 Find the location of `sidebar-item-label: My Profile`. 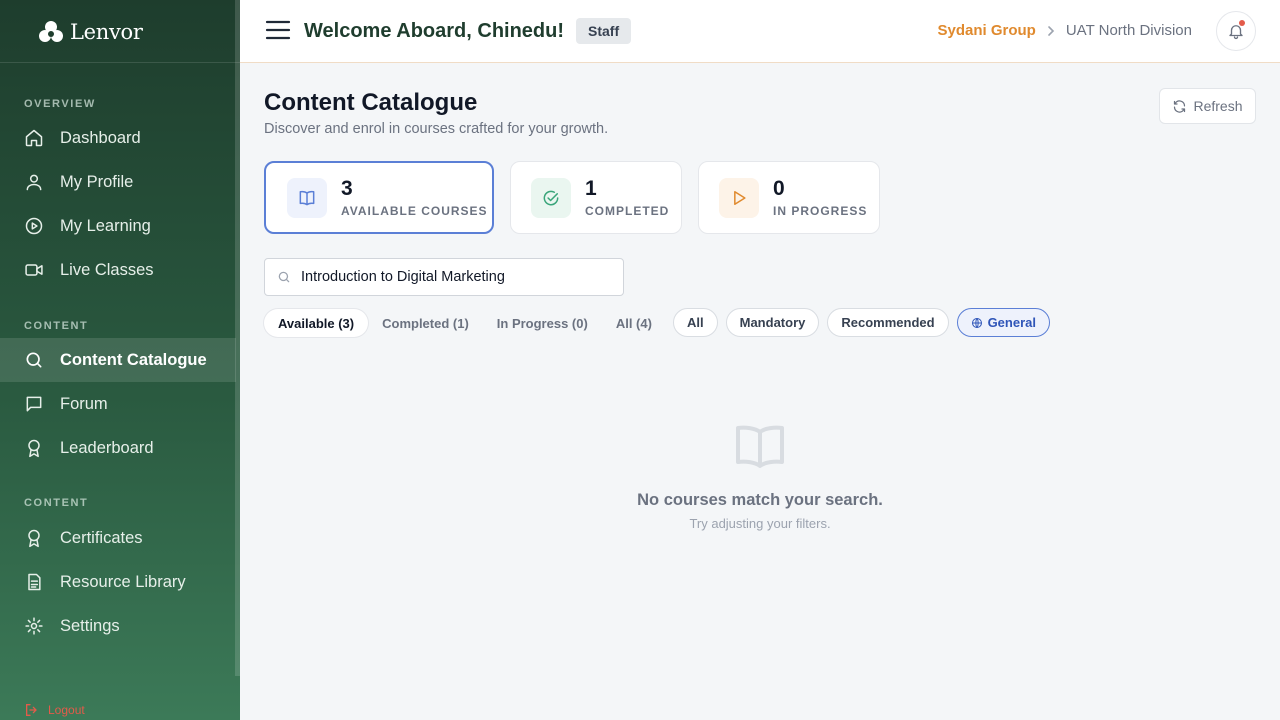

sidebar-item-label: My Profile is located at coordinates (97, 181).